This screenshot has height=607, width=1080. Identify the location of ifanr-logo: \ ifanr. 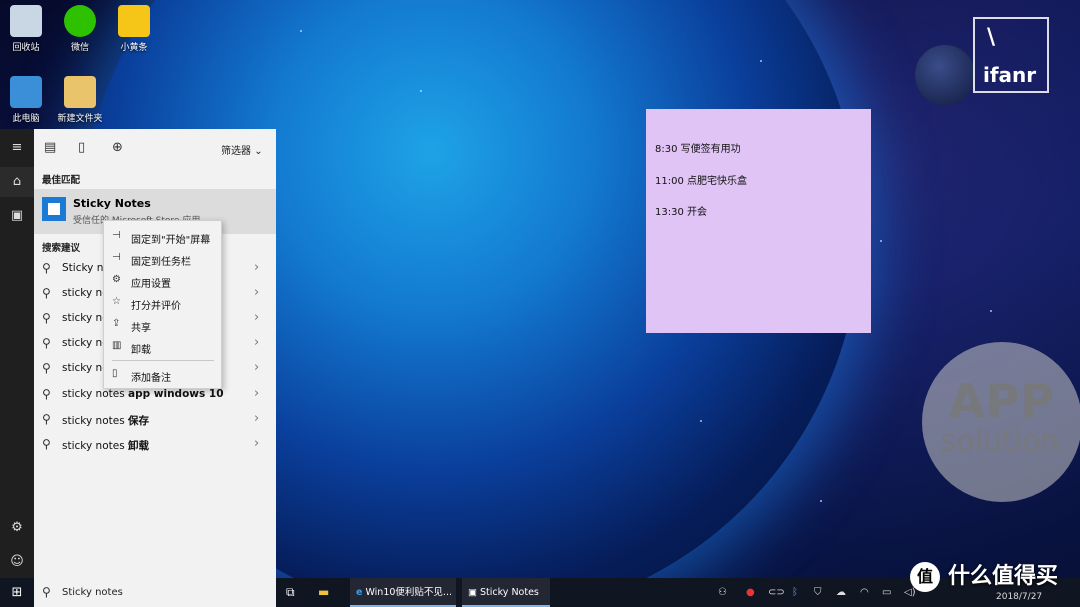
(1011, 55).